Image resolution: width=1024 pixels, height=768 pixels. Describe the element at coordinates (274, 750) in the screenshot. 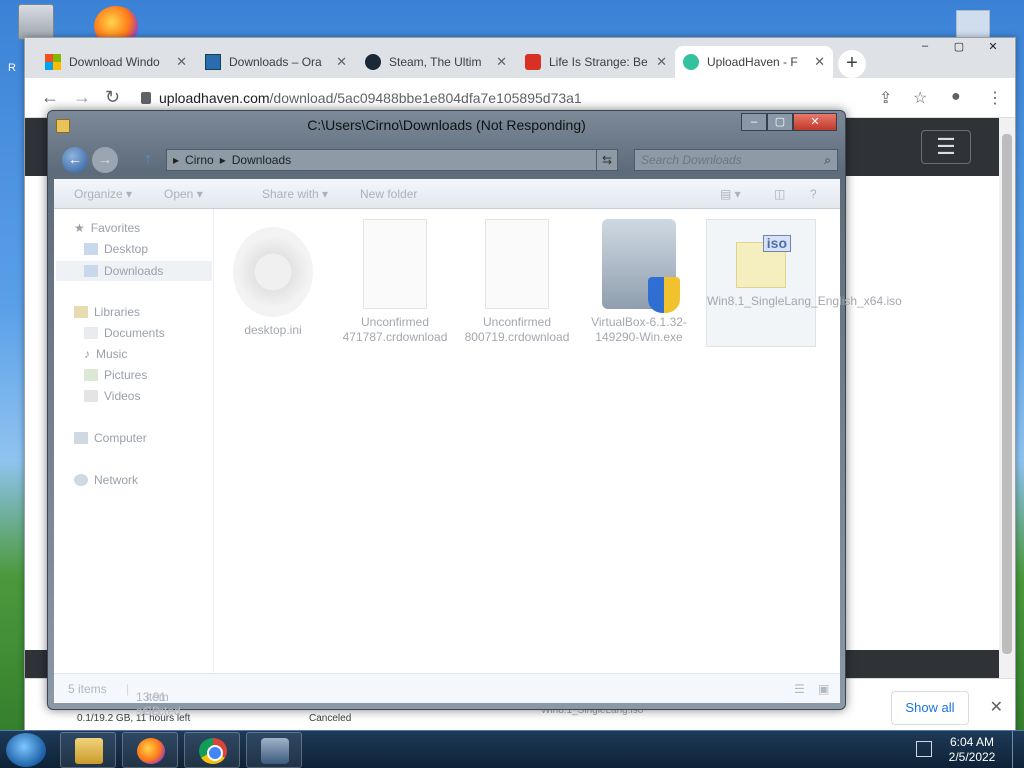

I see `taskbar-virtualbox` at that location.